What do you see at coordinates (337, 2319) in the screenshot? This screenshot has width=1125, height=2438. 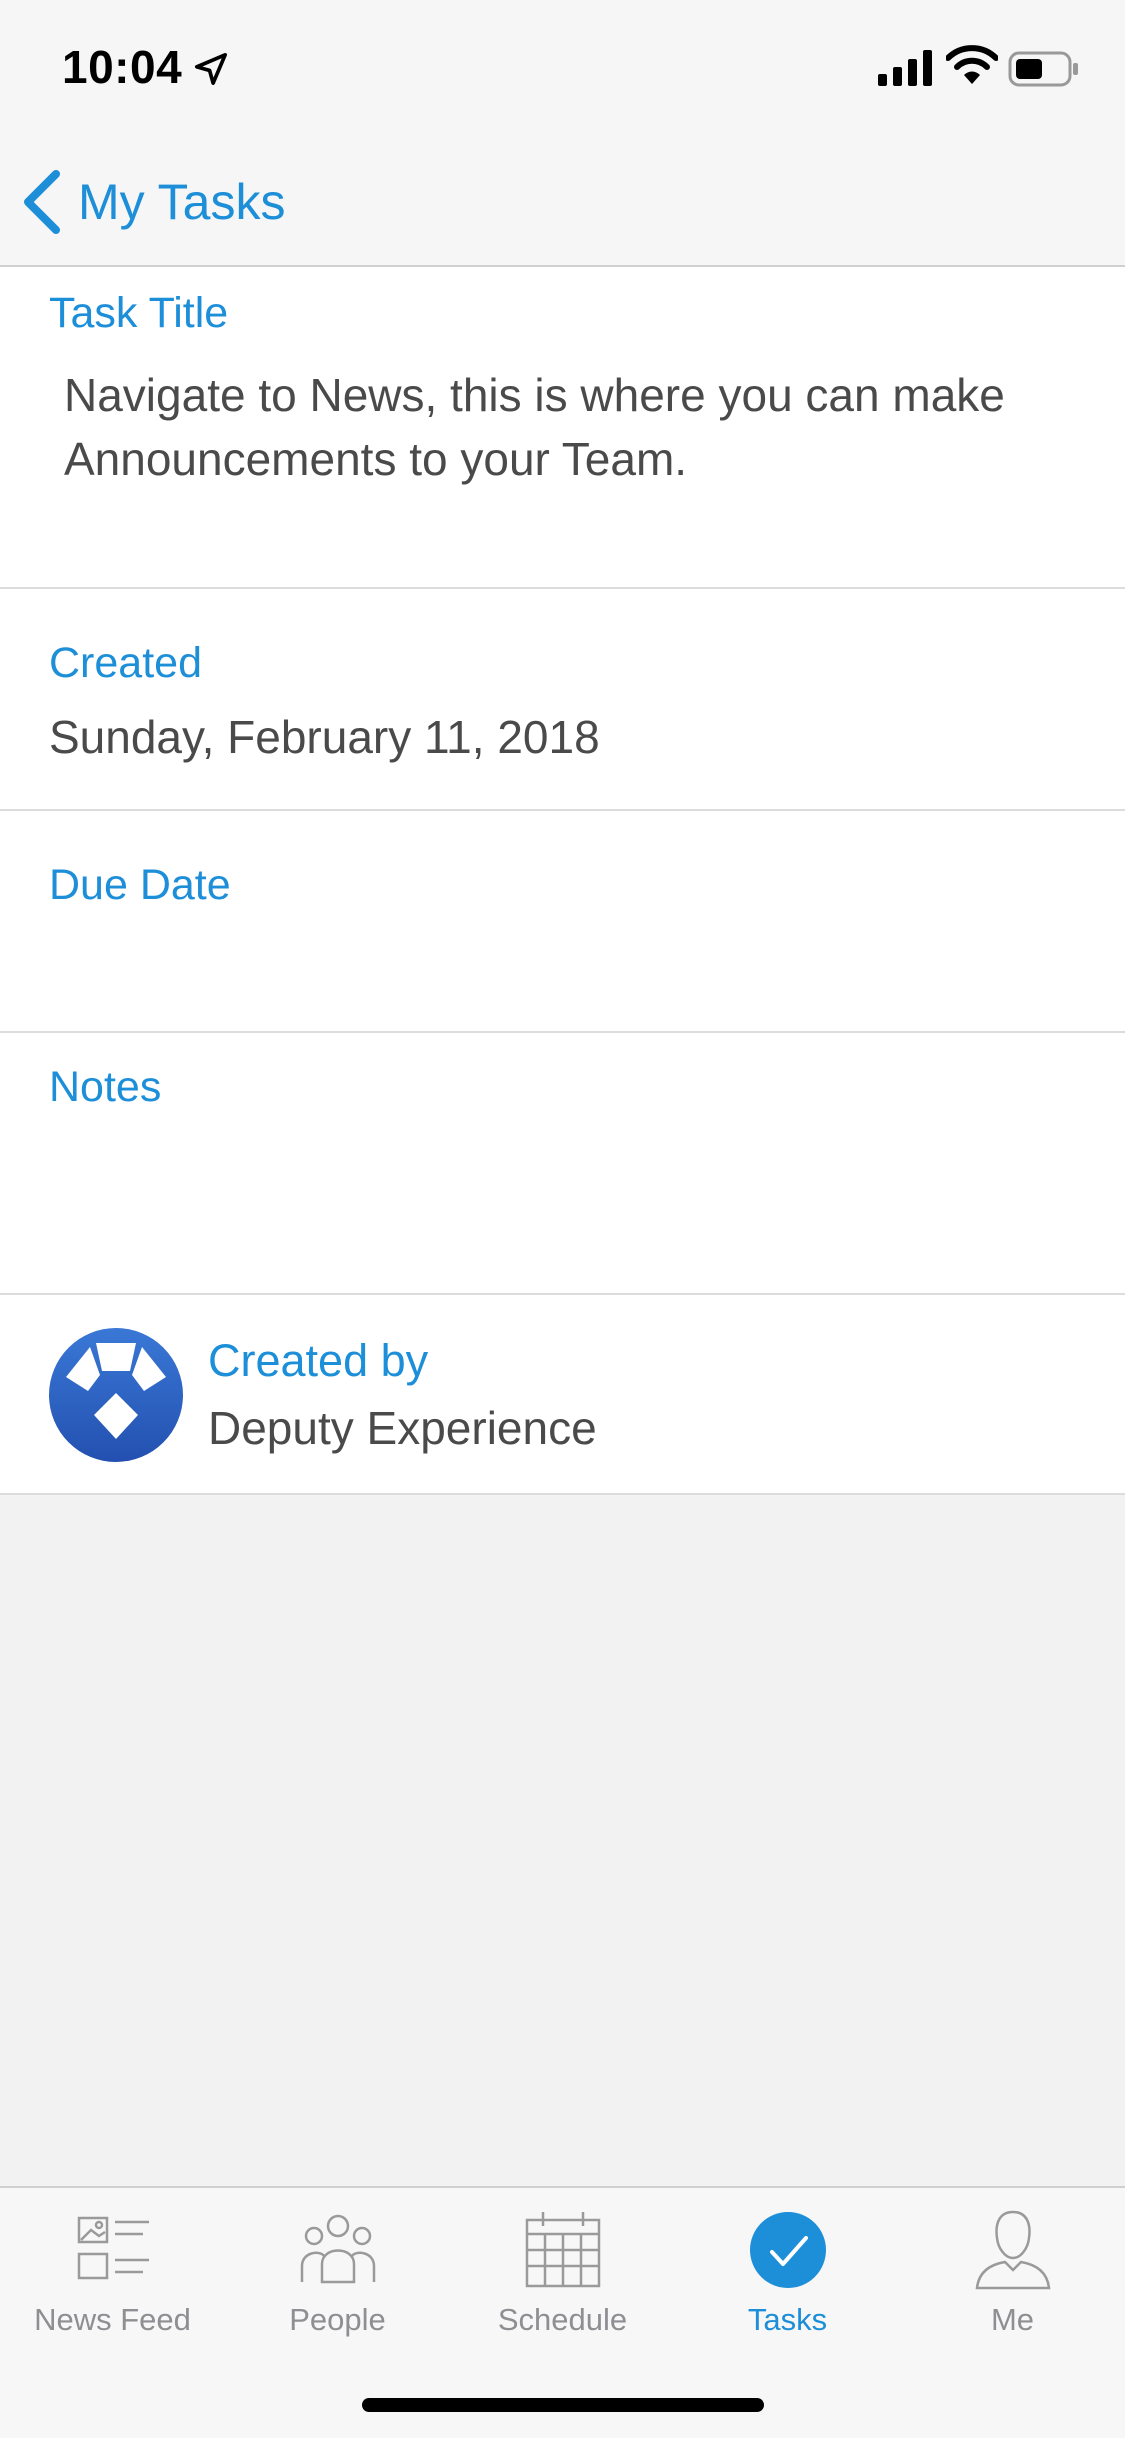 I see `tab-label-people: People` at bounding box center [337, 2319].